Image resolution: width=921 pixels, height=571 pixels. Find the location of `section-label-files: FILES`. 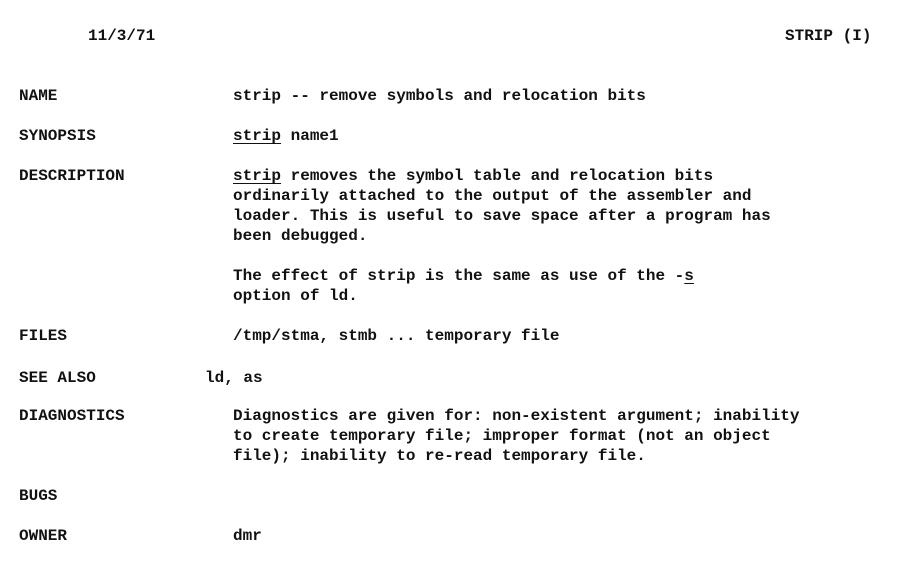

section-label-files: FILES is located at coordinates (43, 336).